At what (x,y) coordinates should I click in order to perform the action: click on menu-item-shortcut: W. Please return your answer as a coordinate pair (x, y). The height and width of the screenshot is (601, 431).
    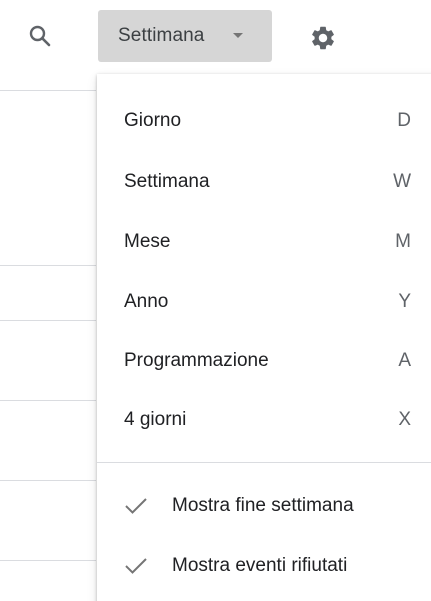
    Looking at the image, I should click on (402, 181).